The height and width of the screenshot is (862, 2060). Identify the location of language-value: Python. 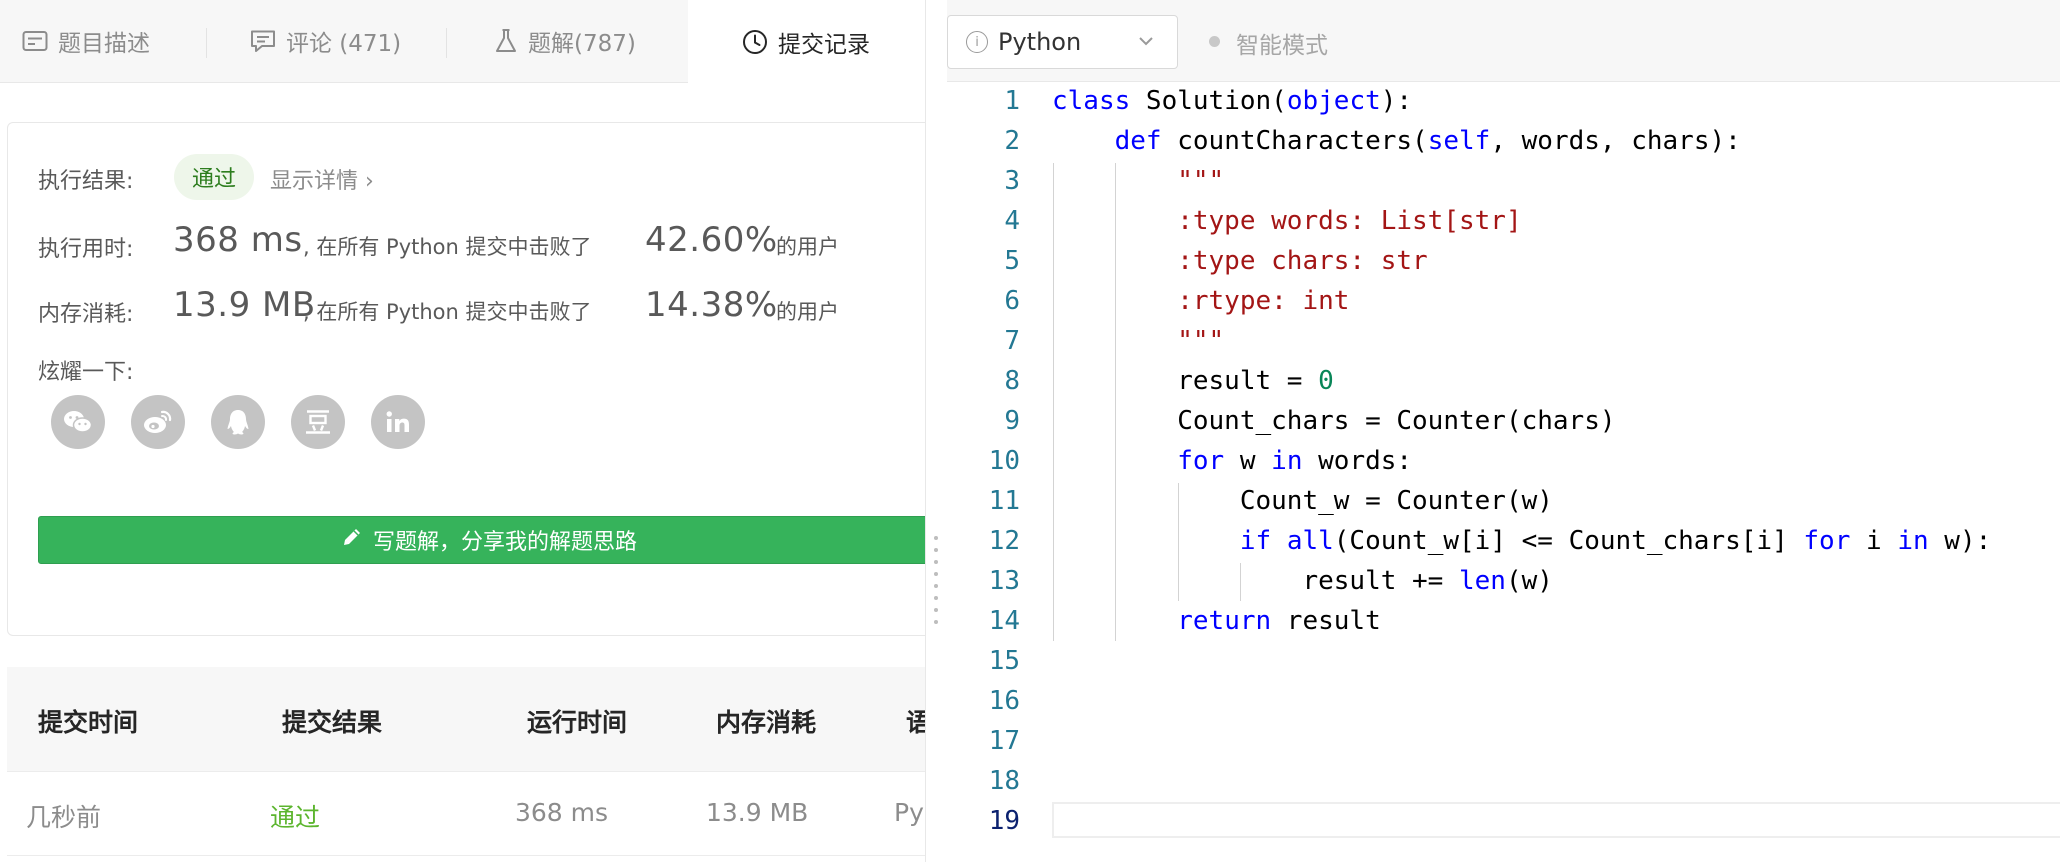
(1040, 42).